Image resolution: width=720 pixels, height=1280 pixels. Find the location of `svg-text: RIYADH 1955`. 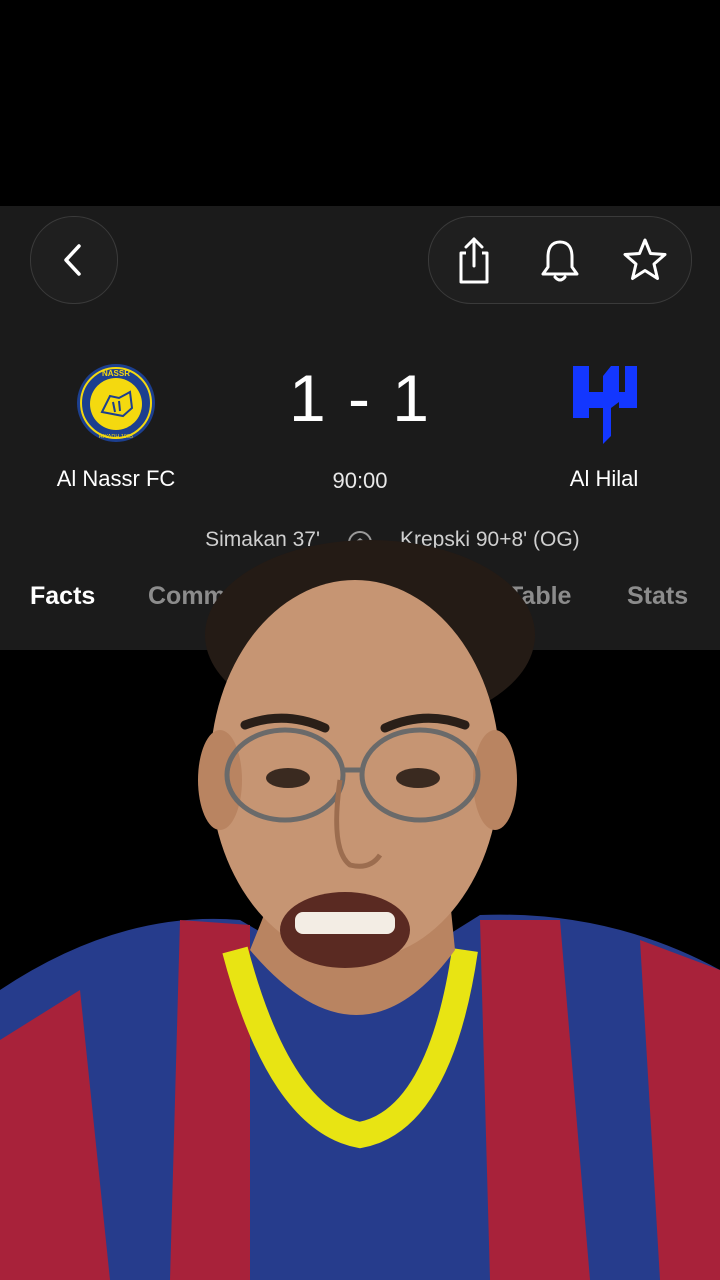

svg-text: RIYADH 1955 is located at coordinates (116, 437).